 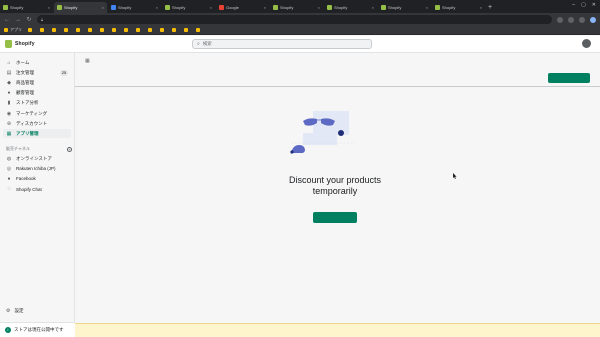 What do you see at coordinates (37, 158) in the screenshot?
I see `sidebar-channel-item: ◍ オンラインストア` at bounding box center [37, 158].